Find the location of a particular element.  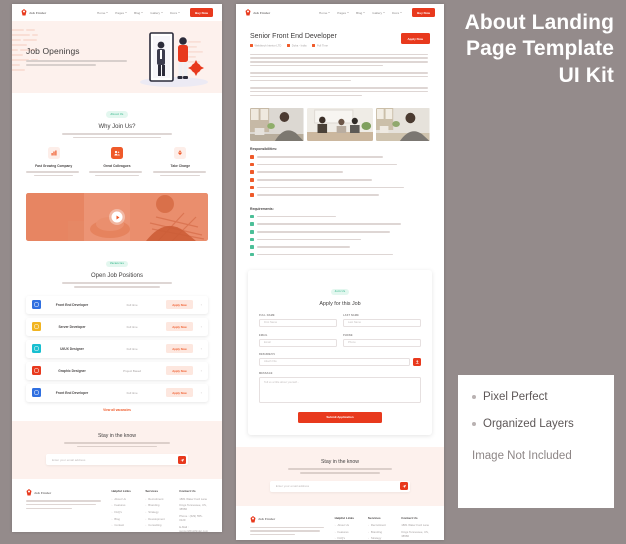

table-row: UI/UX Designer Full time Apply Now › is located at coordinates (117, 348).